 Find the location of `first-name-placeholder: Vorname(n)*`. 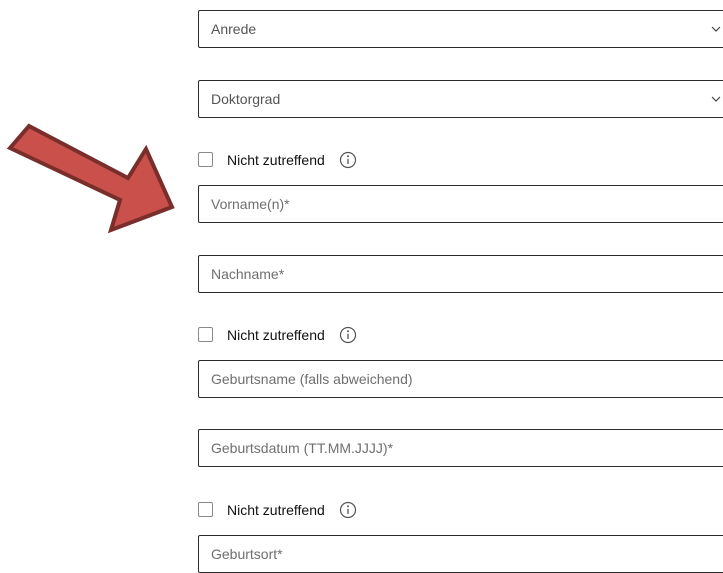

first-name-placeholder: Vorname(n)* is located at coordinates (250, 204).